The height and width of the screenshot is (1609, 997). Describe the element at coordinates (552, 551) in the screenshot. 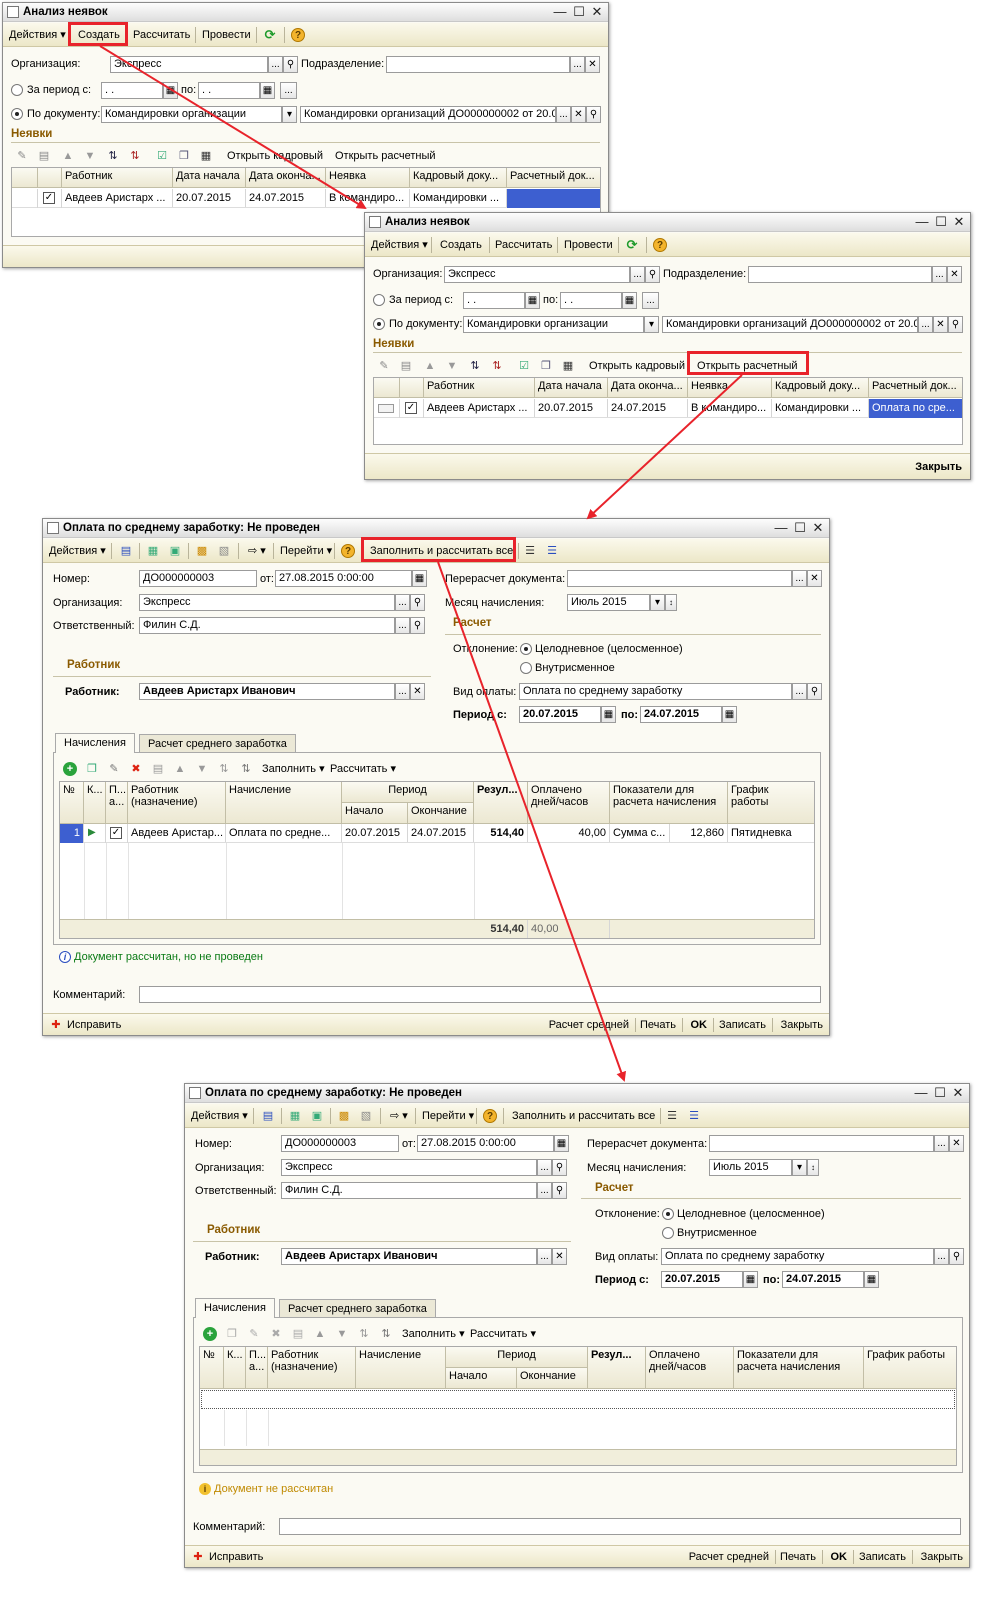

I see `structure-icon: ☰` at that location.